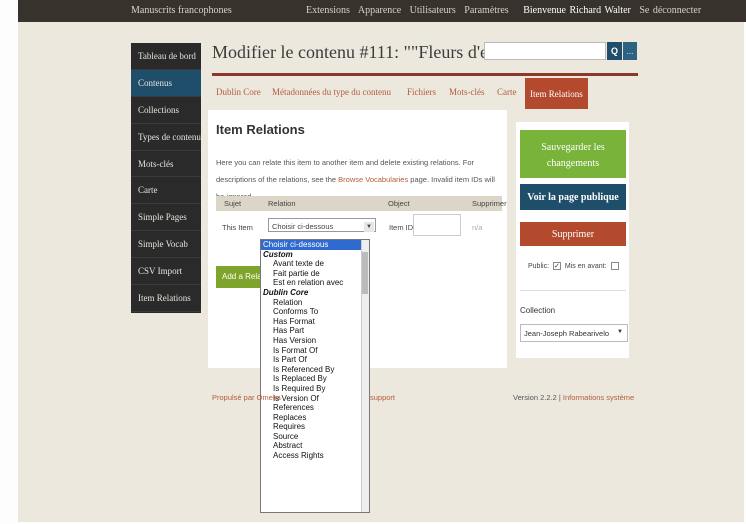 Image resolution: width=746 pixels, height=524 pixels. I want to click on sidebar-item-map: Carte, so click(166, 191).